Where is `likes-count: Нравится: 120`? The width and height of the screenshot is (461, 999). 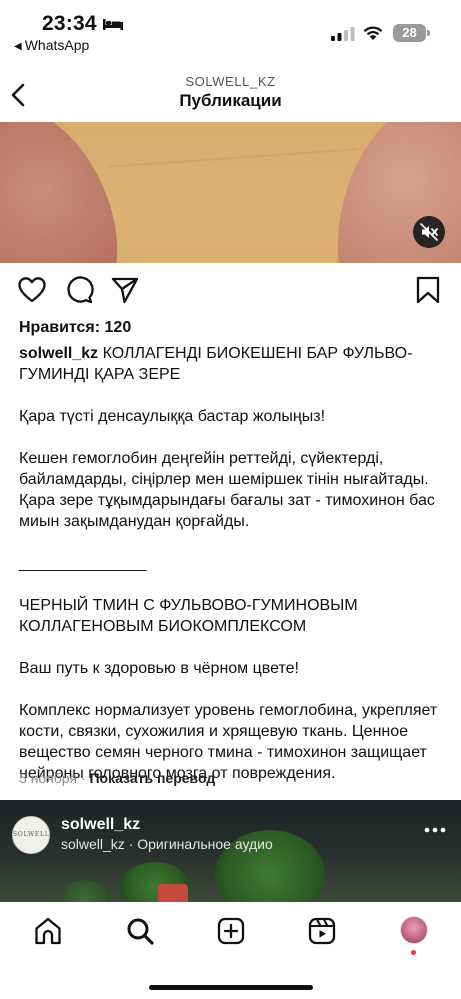
likes-count: Нравится: 120 is located at coordinates (75, 328).